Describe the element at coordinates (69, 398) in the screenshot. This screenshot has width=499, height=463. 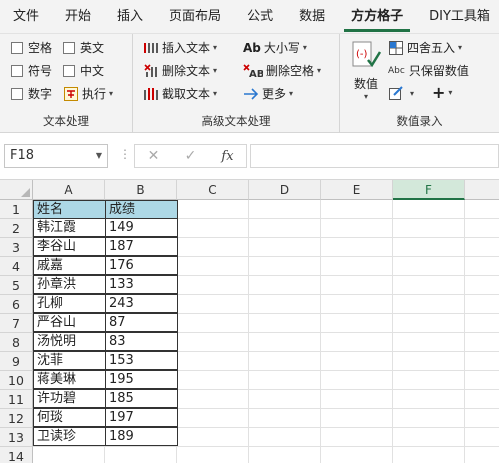
I see `table-cell-name: 许功碧` at that location.